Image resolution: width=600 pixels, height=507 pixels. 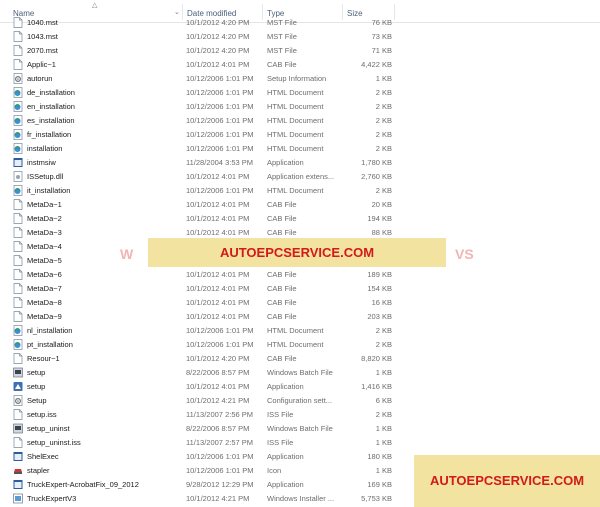 What do you see at coordinates (18, 78) in the screenshot?
I see `gear-icon` at bounding box center [18, 78].